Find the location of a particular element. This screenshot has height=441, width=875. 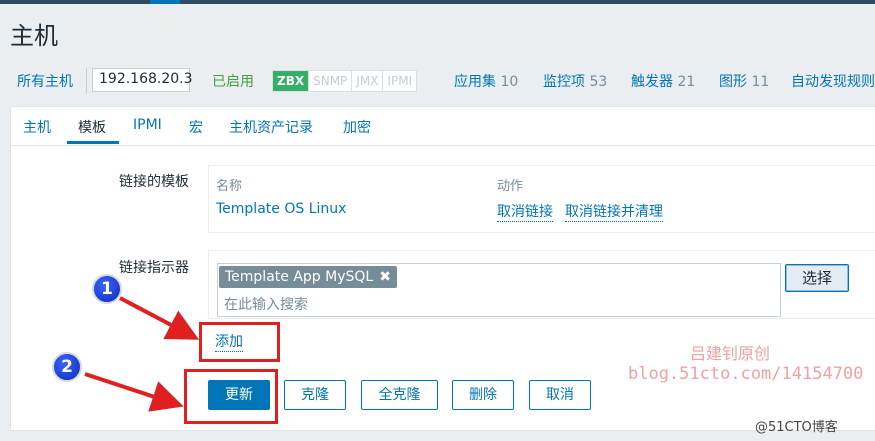

watermark-author: 吕建钊原创 is located at coordinates (730, 353).